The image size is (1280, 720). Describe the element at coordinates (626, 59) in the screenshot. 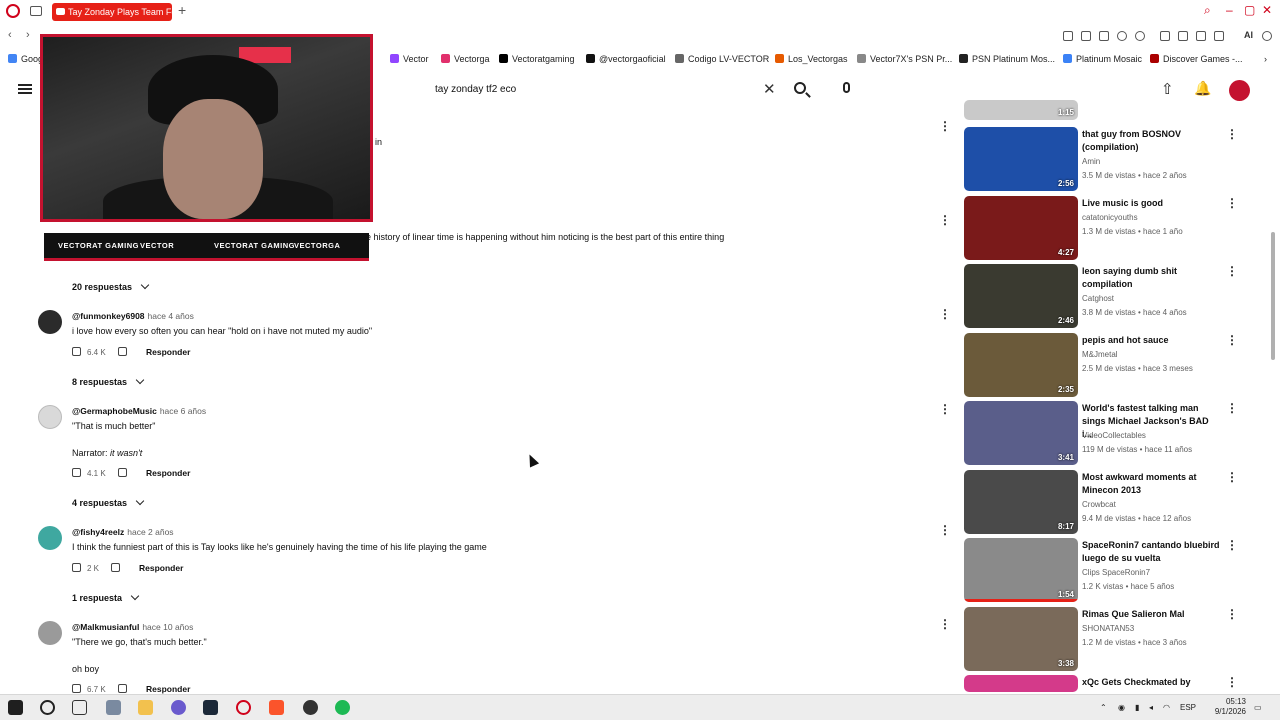

I see `bookmark-item: @vectorgaoficial` at that location.